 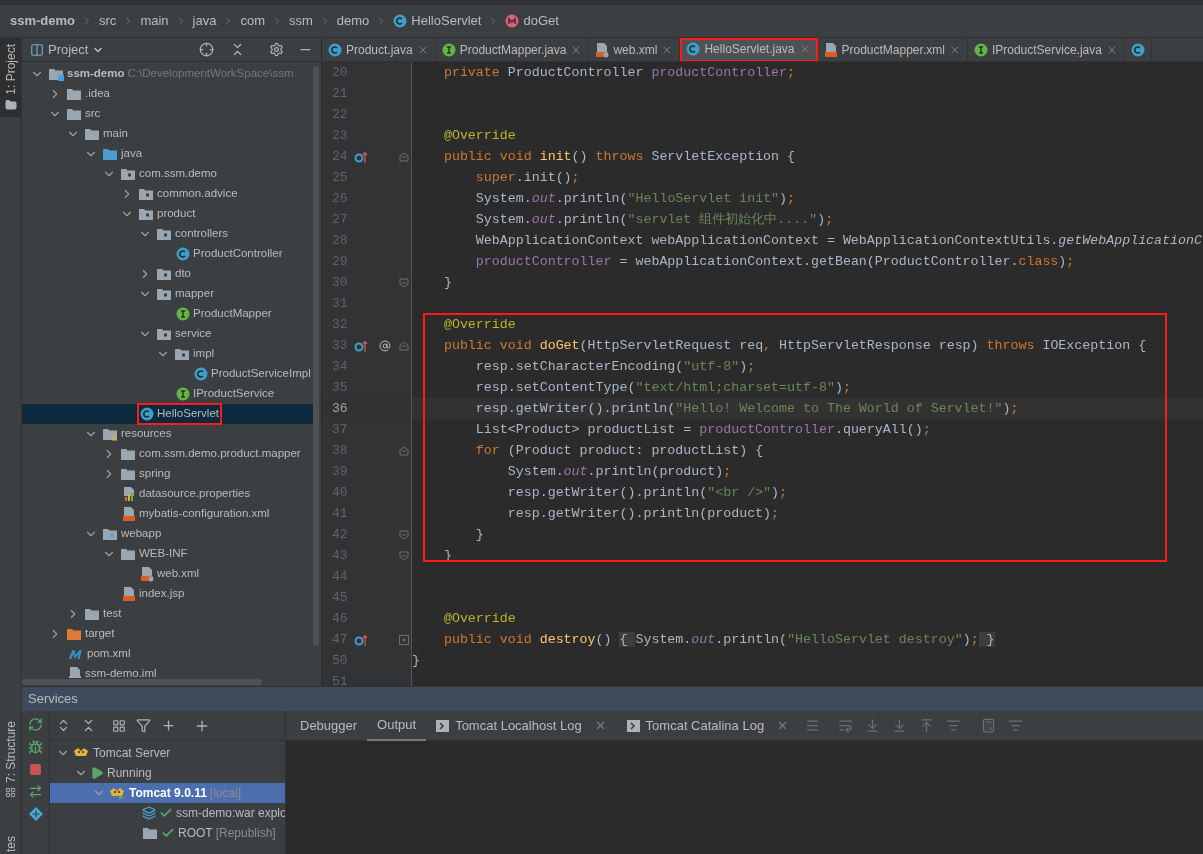 I want to click on locate-icon, so click(x=206, y=49).